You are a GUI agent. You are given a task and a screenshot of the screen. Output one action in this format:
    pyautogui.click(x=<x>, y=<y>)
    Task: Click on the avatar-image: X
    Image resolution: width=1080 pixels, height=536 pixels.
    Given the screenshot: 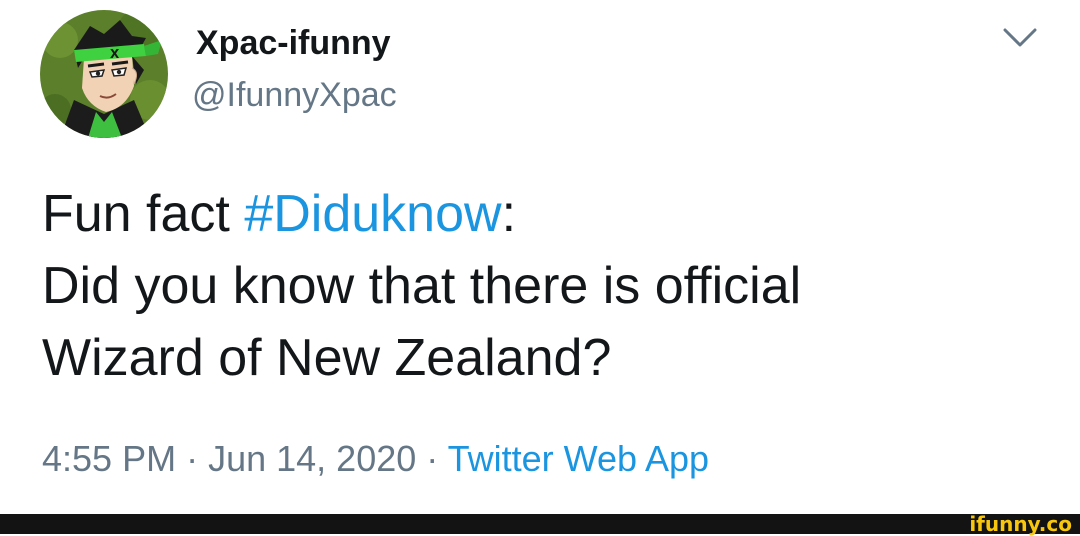 What is the action you would take?
    pyautogui.click(x=104, y=74)
    